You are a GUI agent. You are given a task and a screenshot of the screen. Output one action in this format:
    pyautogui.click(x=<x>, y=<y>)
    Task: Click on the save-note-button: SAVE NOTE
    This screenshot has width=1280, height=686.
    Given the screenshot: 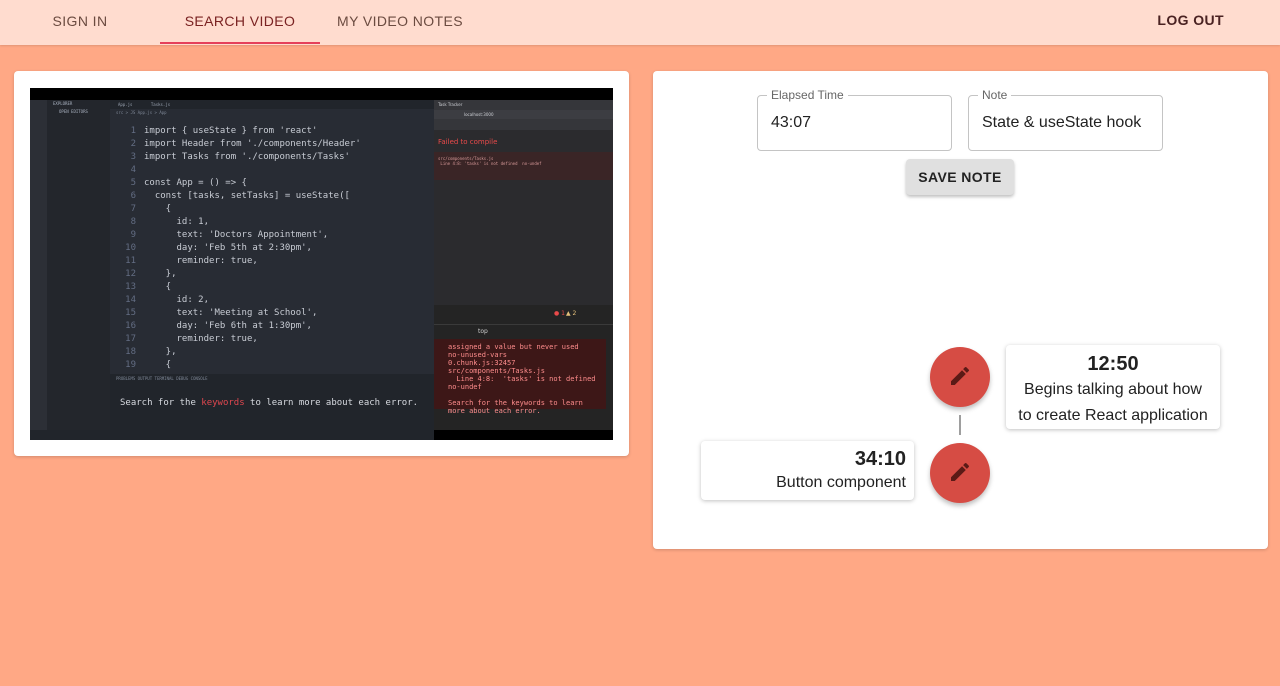 What is the action you would take?
    pyautogui.click(x=960, y=177)
    